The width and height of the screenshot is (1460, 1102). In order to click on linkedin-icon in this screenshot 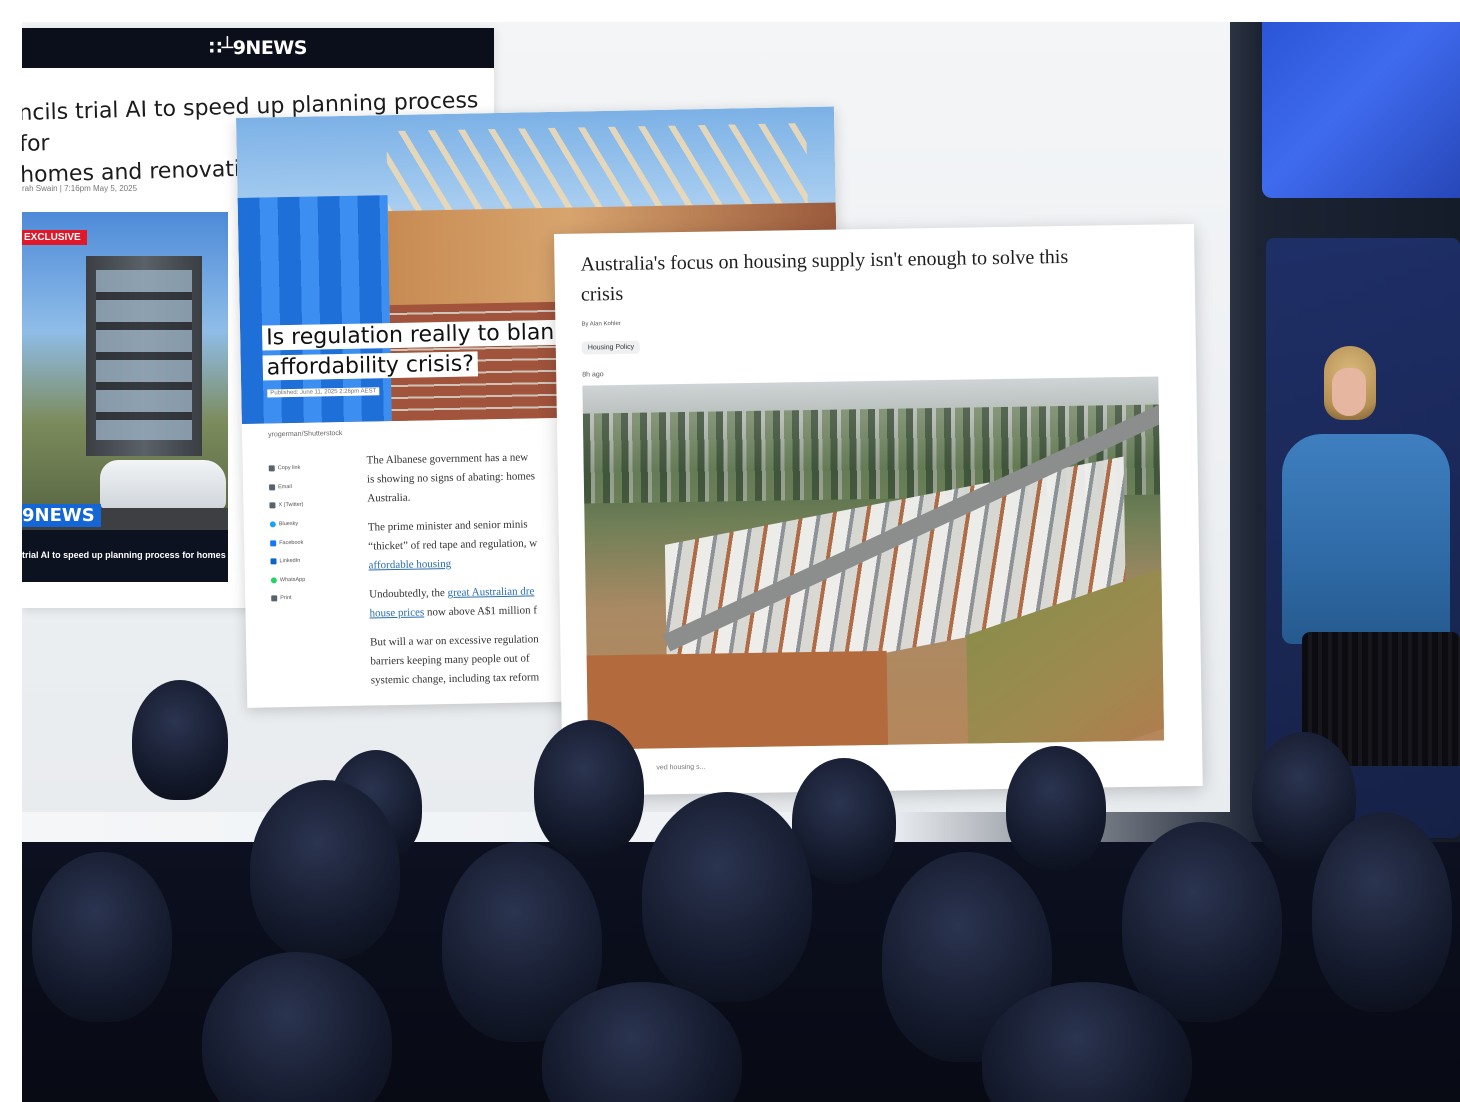, I will do `click(273, 561)`.